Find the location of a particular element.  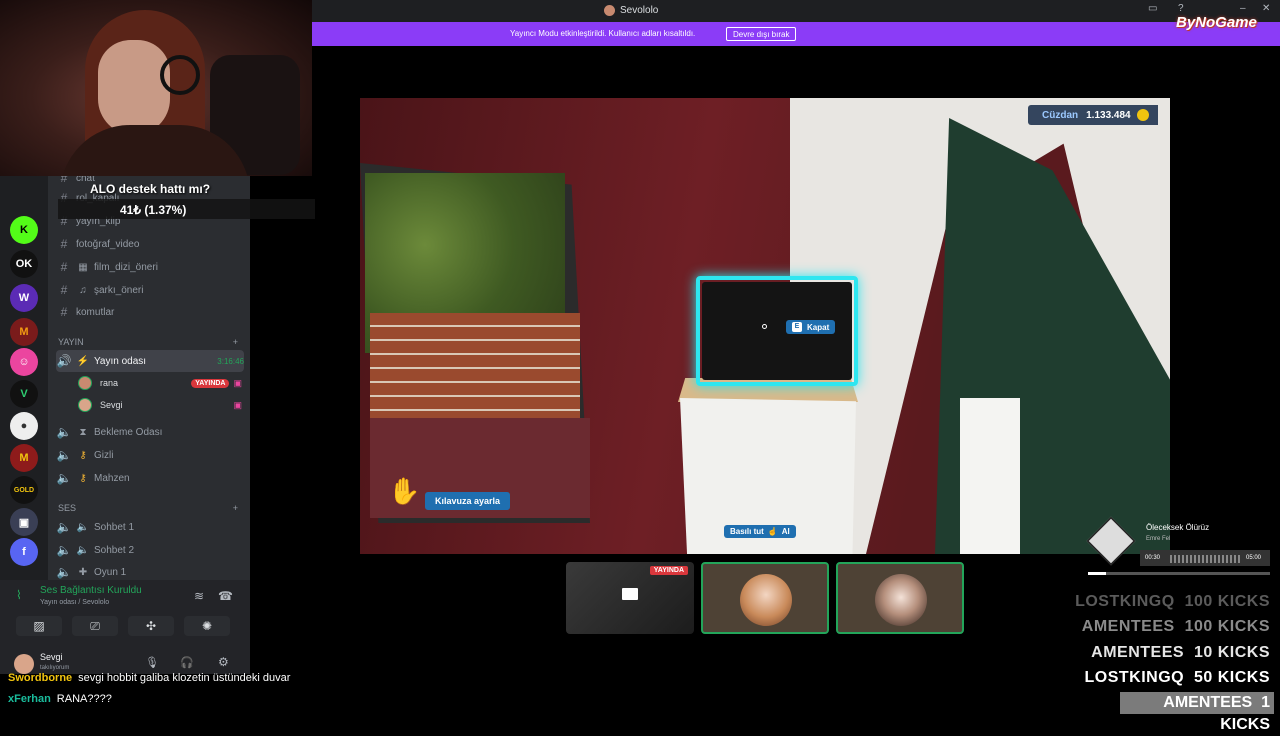

voice-channel-gizli: 🔈 ⚷ Gizli is located at coordinates (150, 455).